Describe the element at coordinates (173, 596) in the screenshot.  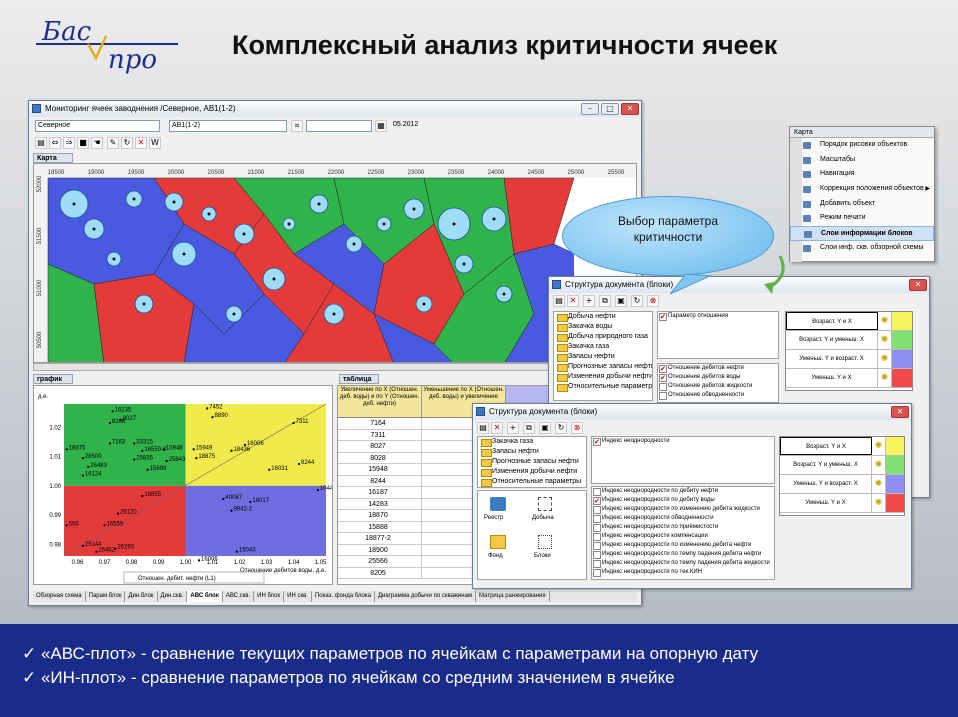
I see `bottom-tab: Дин.скв.` at that location.